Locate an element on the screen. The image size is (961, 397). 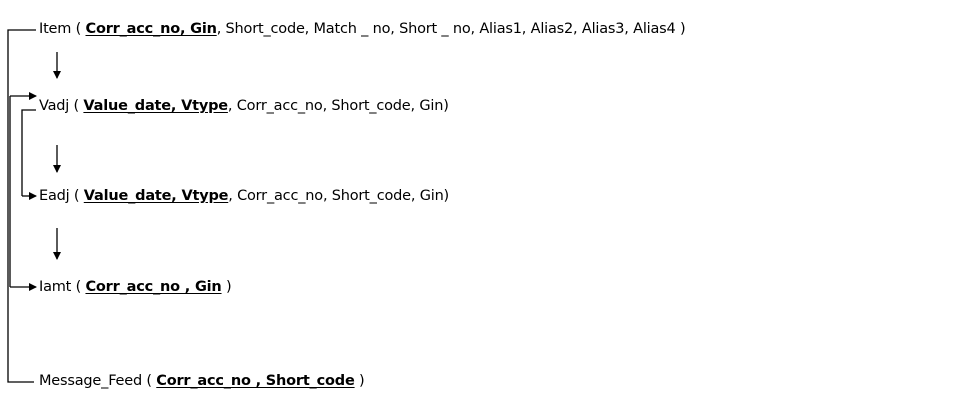
connector-item-to-message-feed is located at coordinates (21, 206).